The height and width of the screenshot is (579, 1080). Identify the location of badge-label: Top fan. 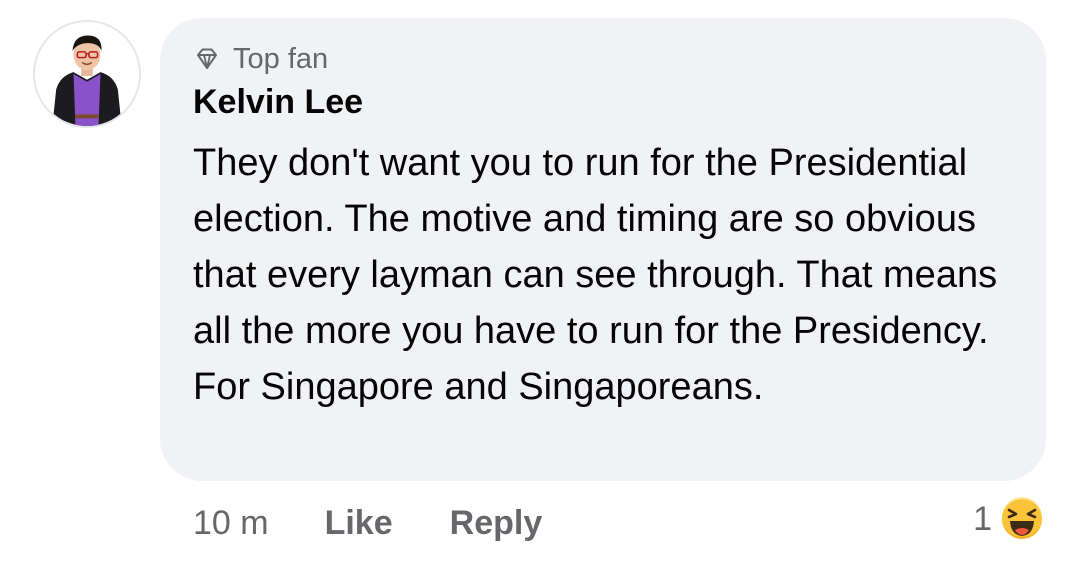
(281, 59).